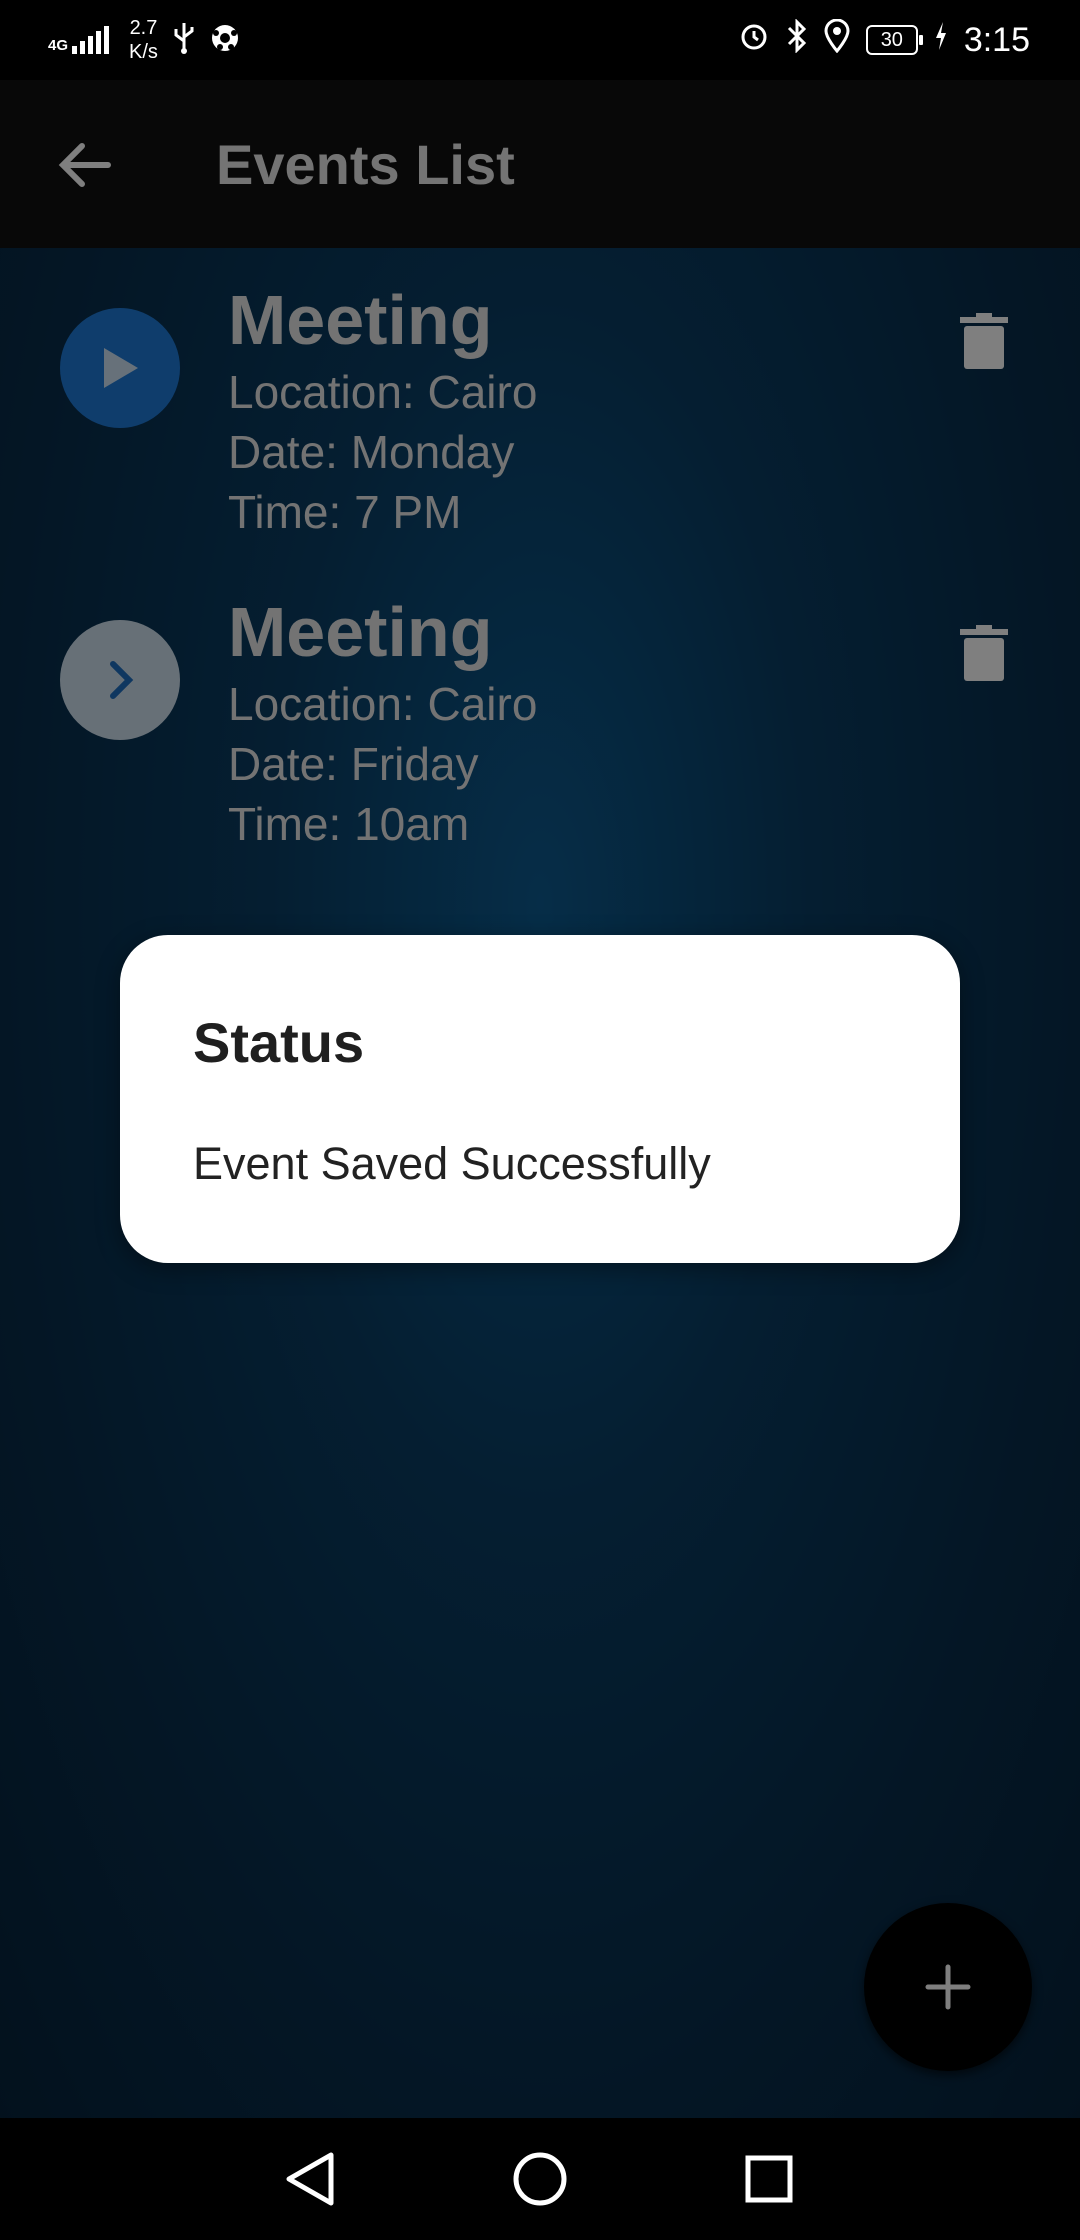 Image resolution: width=1080 pixels, height=2240 pixels. Describe the element at coordinates (143, 28) in the screenshot. I see `speed-value: 2.7` at that location.